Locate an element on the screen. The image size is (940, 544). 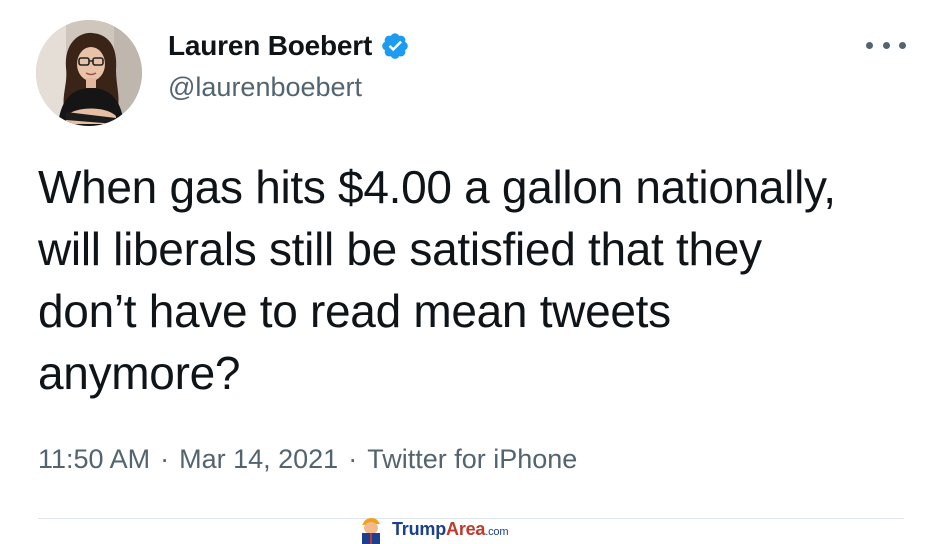
tweet-source: Twitter for iPhone is located at coordinates (472, 459).